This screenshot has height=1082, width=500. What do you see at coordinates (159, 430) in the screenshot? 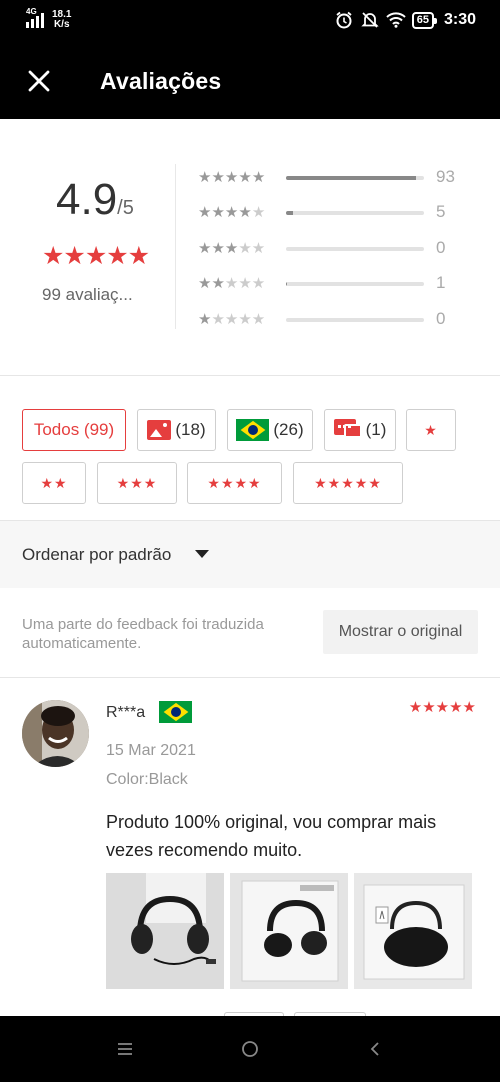
I see `image-icon` at bounding box center [159, 430].